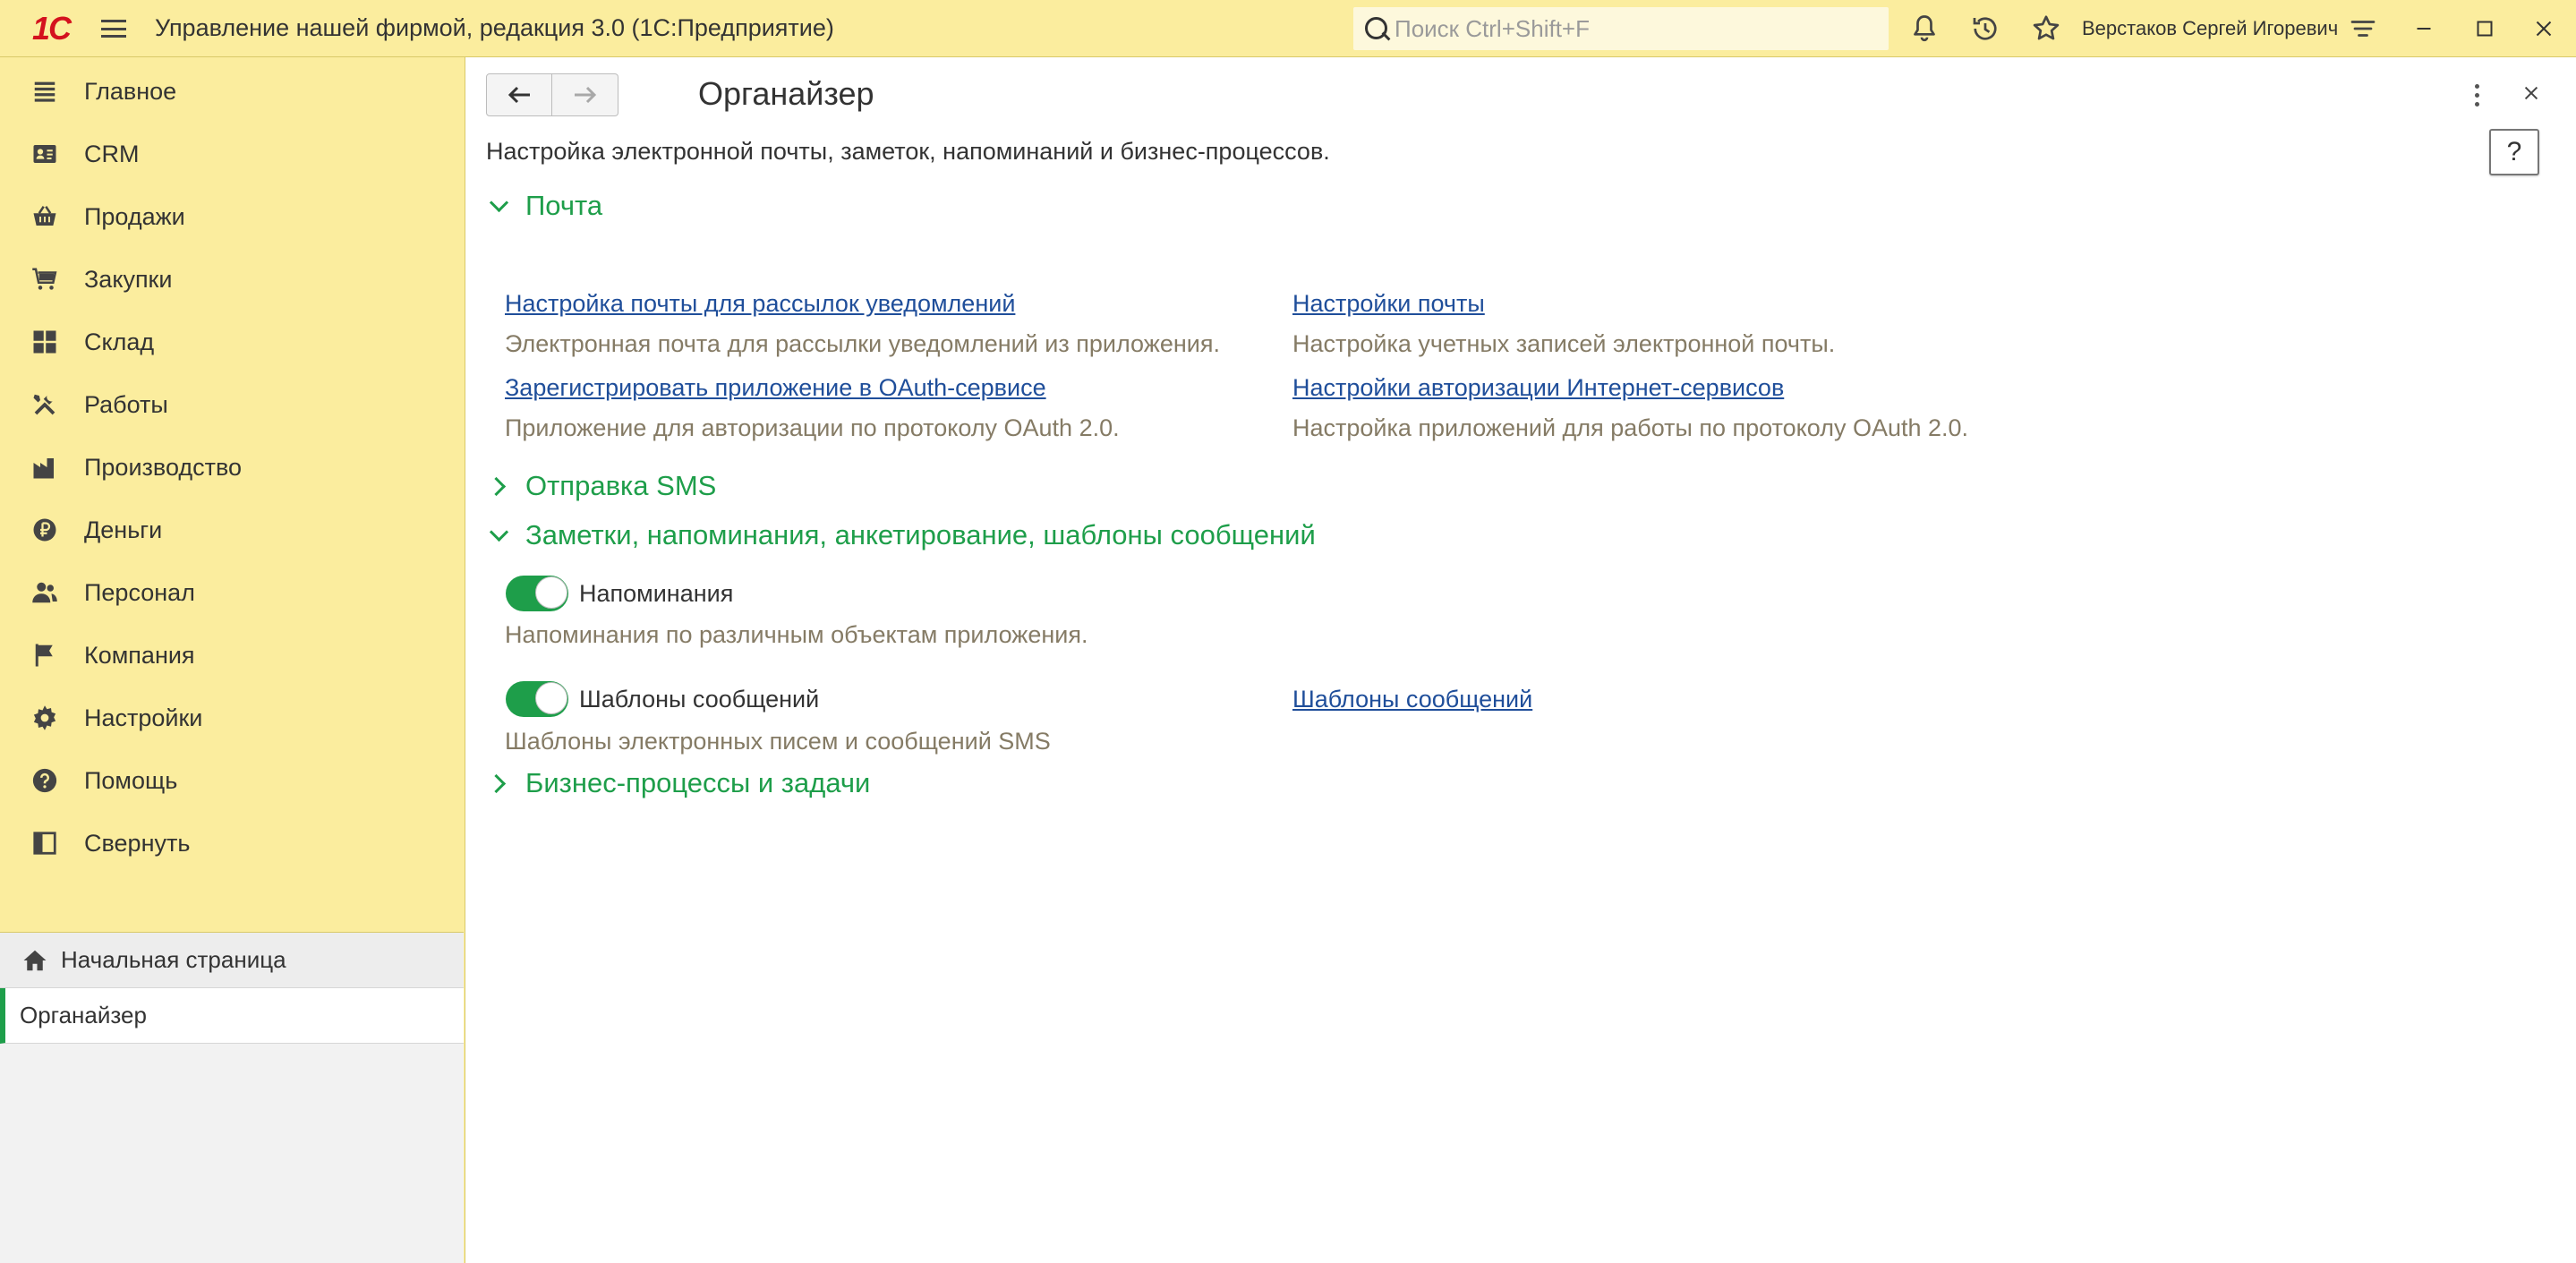  What do you see at coordinates (232, 844) in the screenshot?
I see `sidebar-item-collapse: Свернуть` at bounding box center [232, 844].